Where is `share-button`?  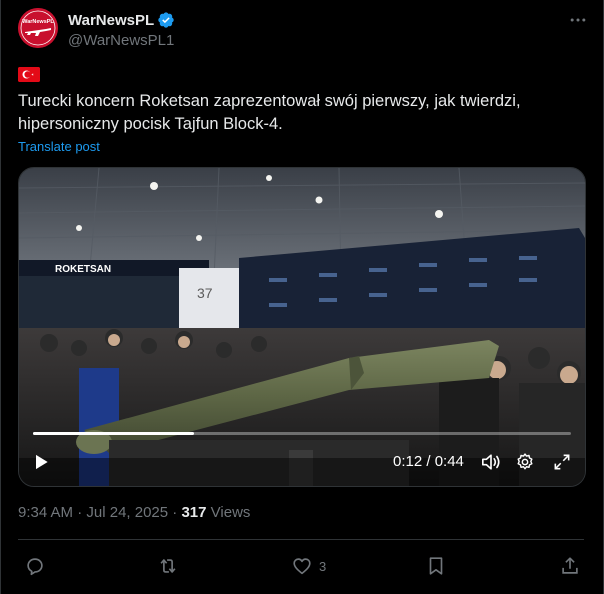 share-button is located at coordinates (570, 566).